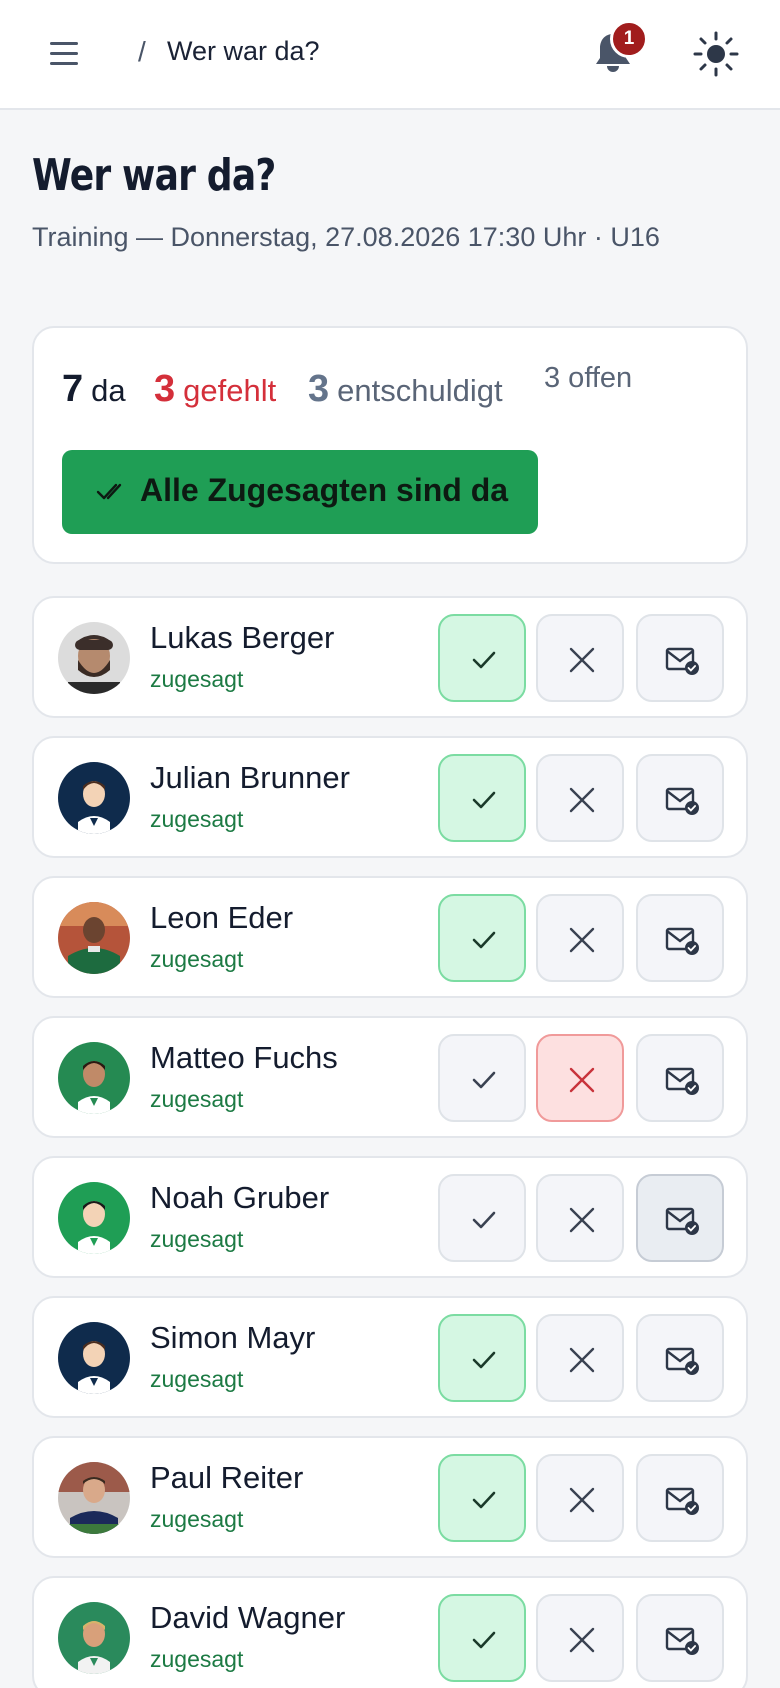 The height and width of the screenshot is (1688, 780). What do you see at coordinates (248, 1617) in the screenshot?
I see `player-name: David Wagner` at bounding box center [248, 1617].